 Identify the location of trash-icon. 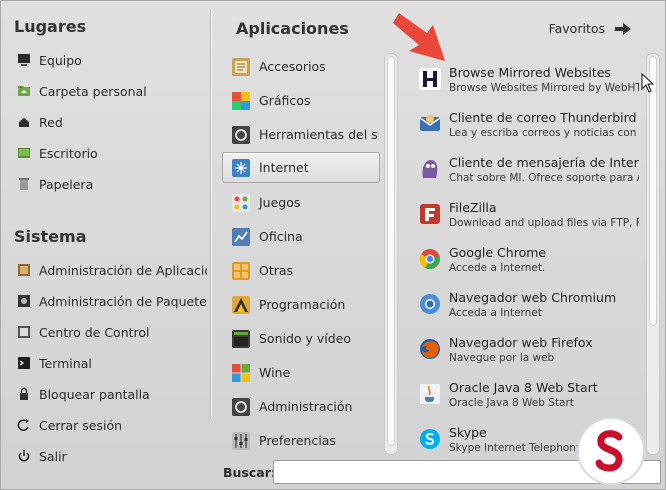
(24, 184).